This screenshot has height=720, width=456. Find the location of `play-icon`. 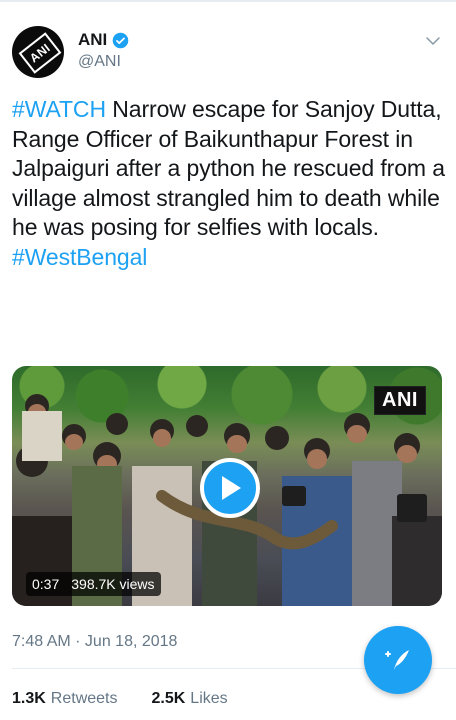

play-icon is located at coordinates (231, 488).